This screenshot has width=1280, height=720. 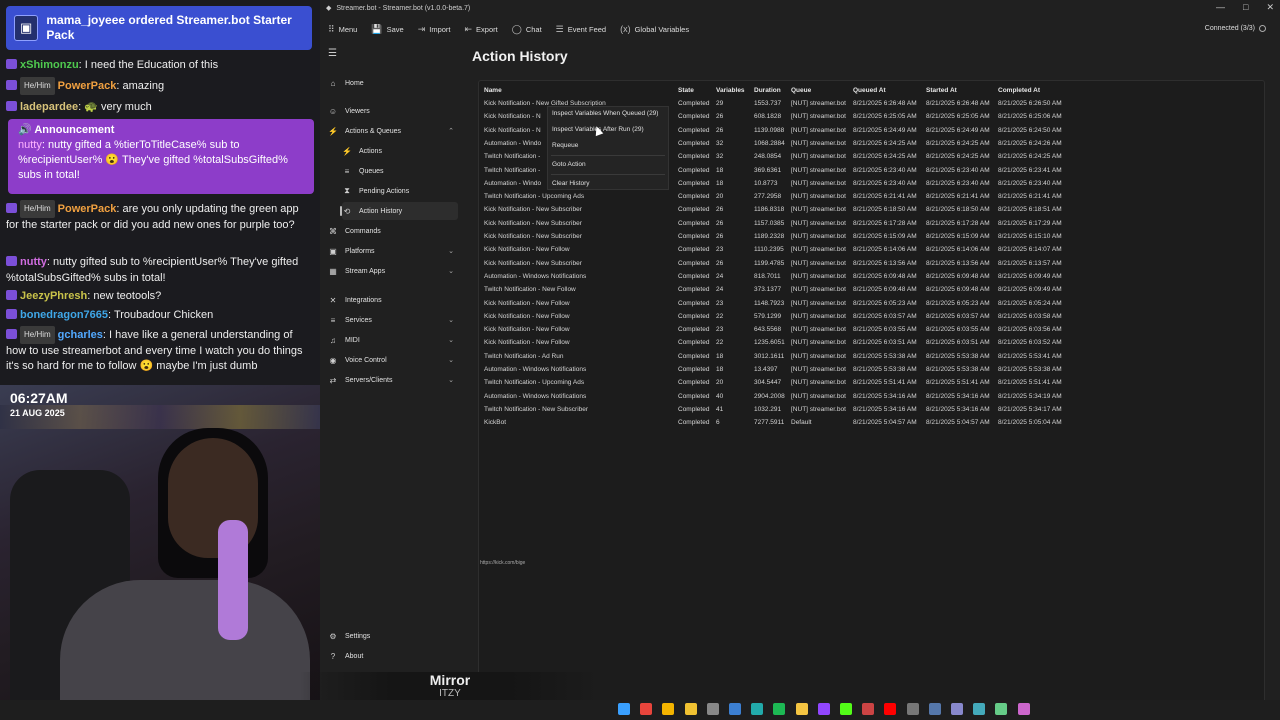 I want to click on sidebar-item-midi: ♫ MIDI ⌄, so click(x=393, y=340).